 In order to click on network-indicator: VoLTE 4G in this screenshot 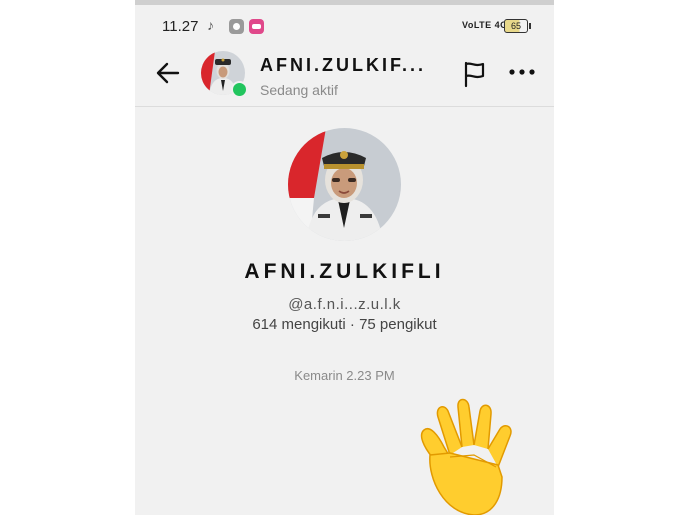, I will do `click(485, 25)`.